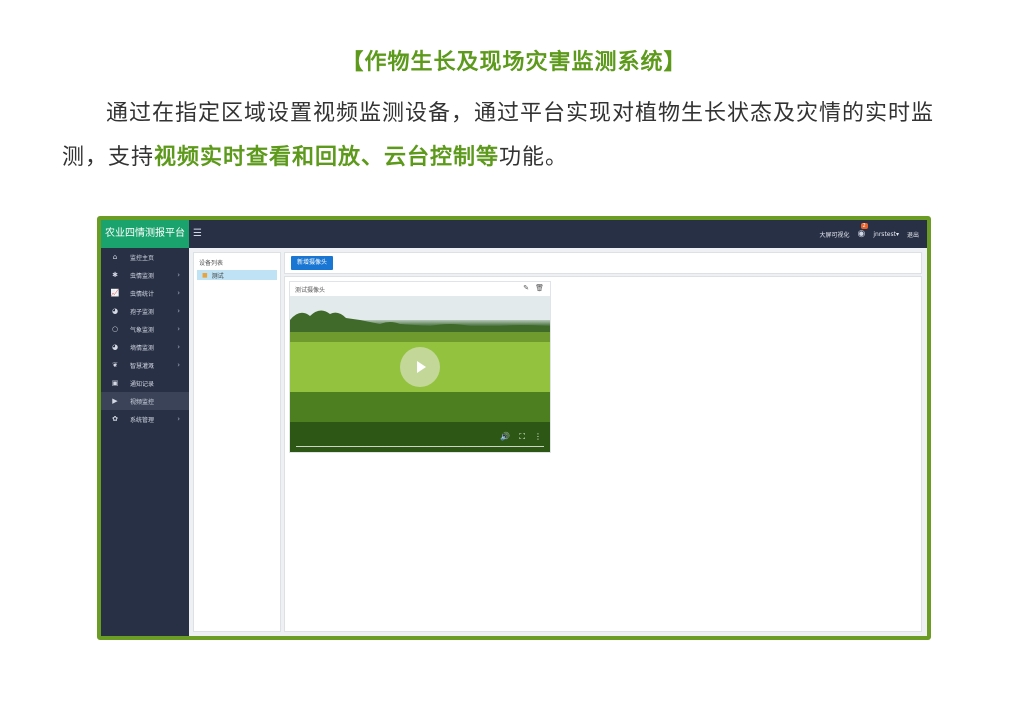 Image resolution: width=1028 pixels, height=702 pixels. What do you see at coordinates (603, 263) in the screenshot?
I see `toolbar: 新增摄像头` at bounding box center [603, 263].